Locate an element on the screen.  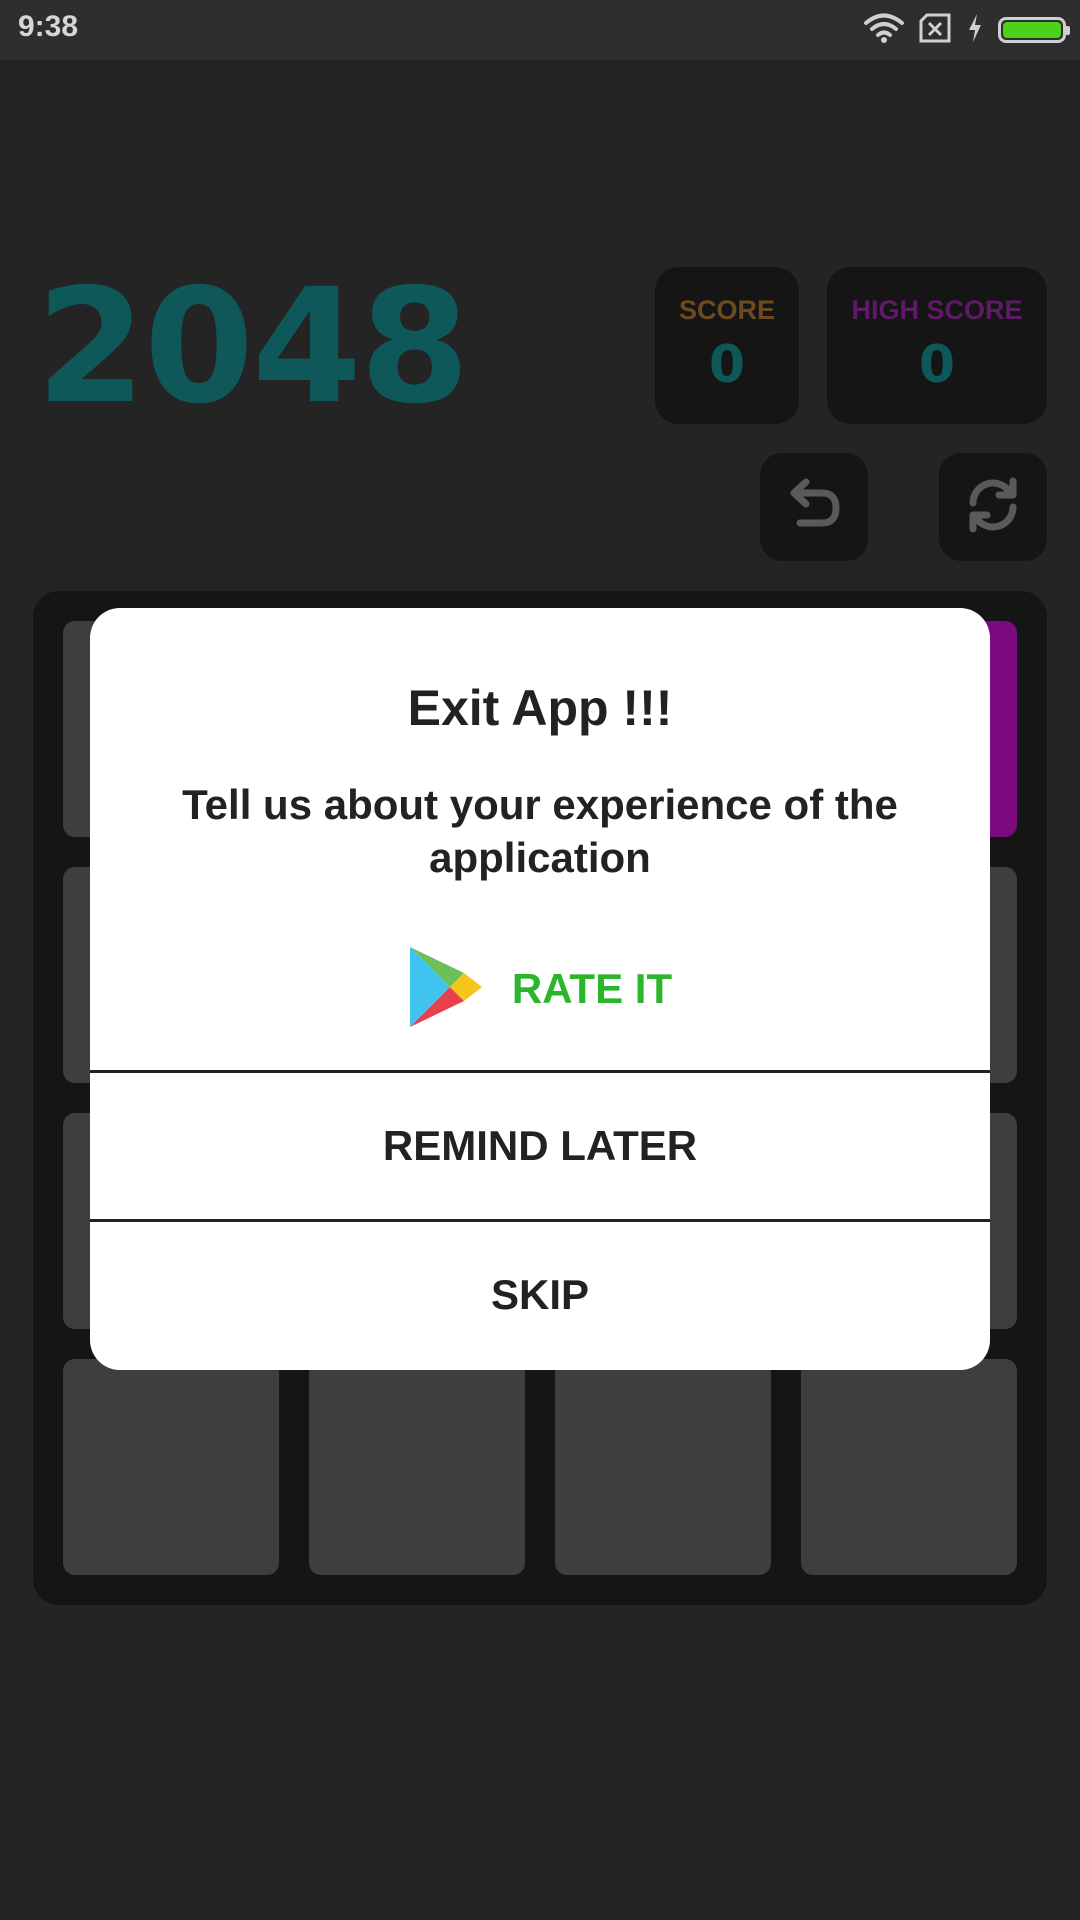
status-time: 9:38 is located at coordinates (48, 26).